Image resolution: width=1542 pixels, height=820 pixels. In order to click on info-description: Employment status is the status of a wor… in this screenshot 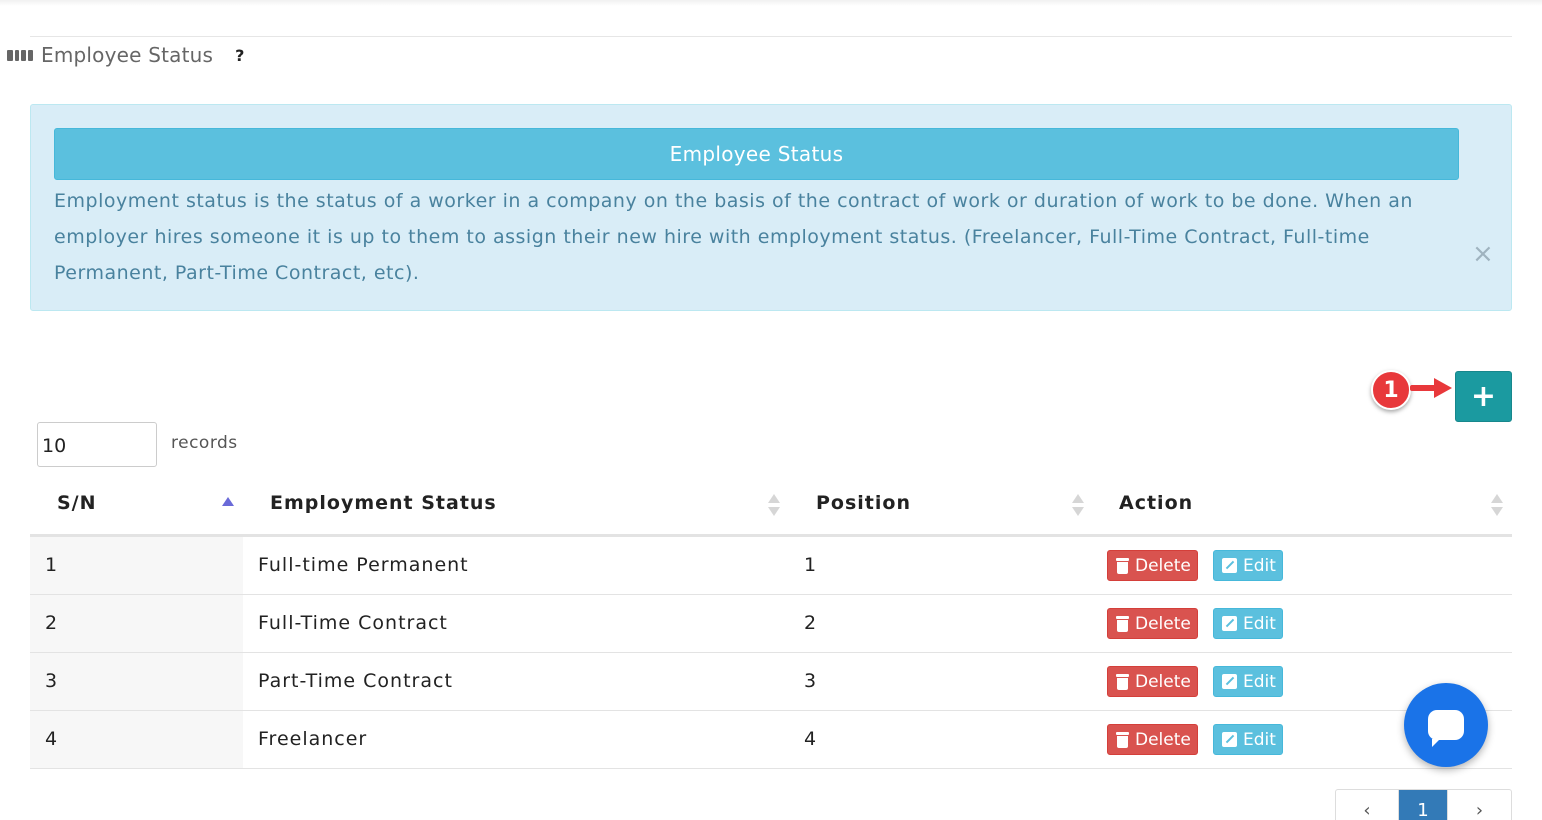, I will do `click(733, 237)`.